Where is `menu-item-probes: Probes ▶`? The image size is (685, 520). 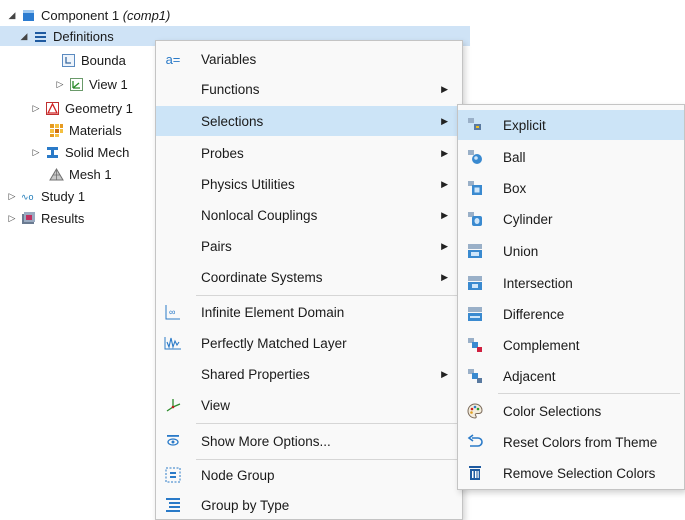 menu-item-probes: Probes ▶ is located at coordinates (309, 153).